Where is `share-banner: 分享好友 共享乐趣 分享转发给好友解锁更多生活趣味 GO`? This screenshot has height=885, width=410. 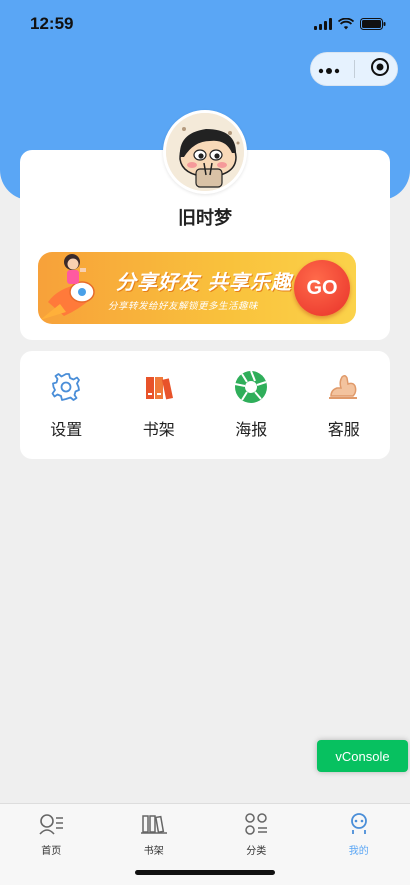
share-banner: 分享好友 共享乐趣 分享转发给好友解锁更多生活趣味 GO is located at coordinates (197, 288).